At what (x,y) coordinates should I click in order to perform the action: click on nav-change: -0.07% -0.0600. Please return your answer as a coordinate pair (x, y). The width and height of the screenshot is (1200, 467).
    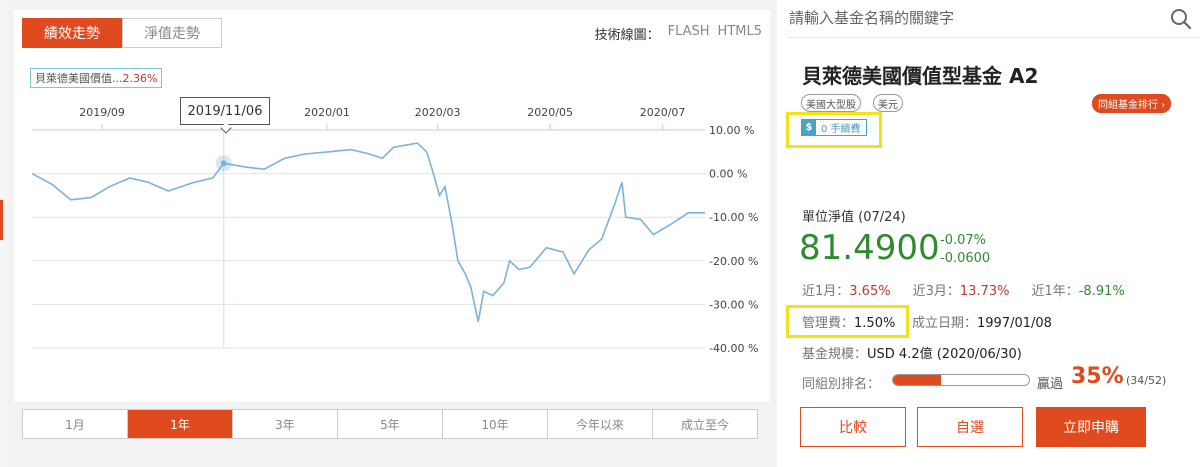
    Looking at the image, I should click on (965, 250).